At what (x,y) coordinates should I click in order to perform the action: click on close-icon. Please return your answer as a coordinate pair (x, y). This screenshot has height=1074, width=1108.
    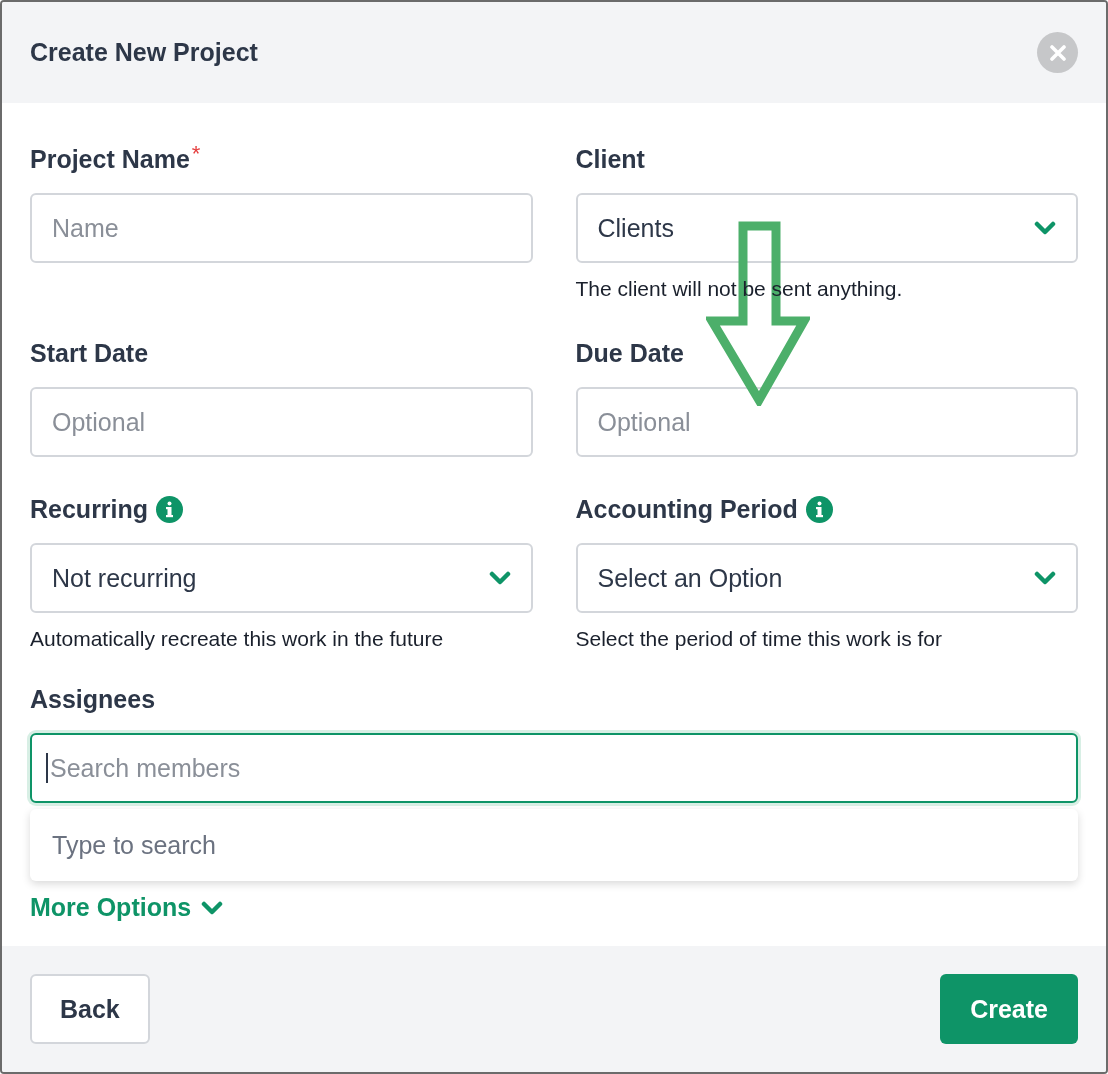
    Looking at the image, I should click on (1057, 52).